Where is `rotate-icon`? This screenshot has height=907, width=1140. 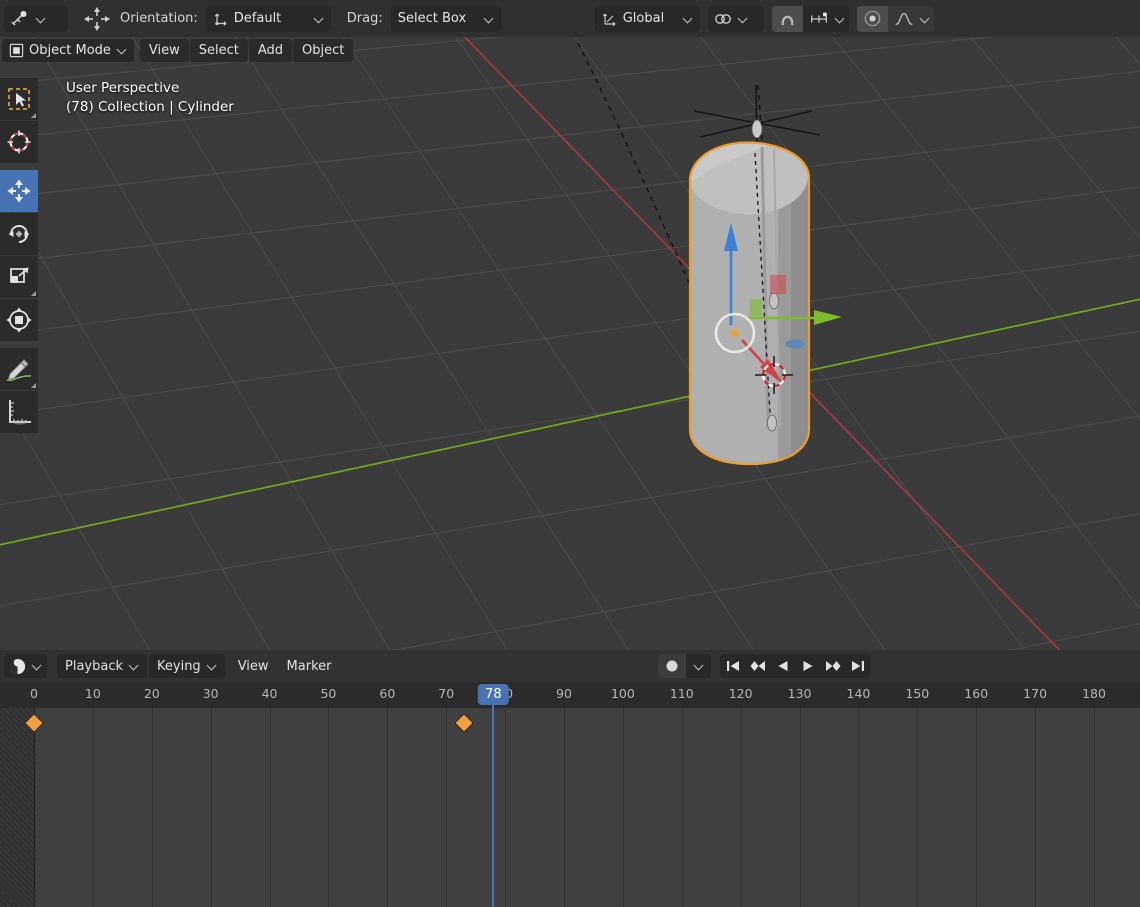
rotate-icon is located at coordinates (19, 234).